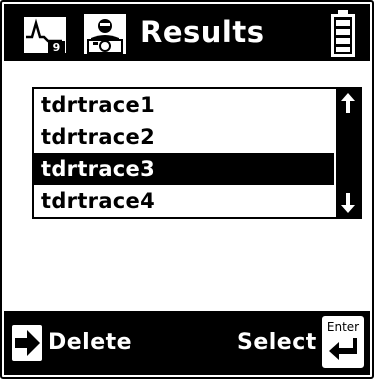 Image resolution: width=374 pixels, height=379 pixels. Describe the element at coordinates (184, 201) in the screenshot. I see `list-item-tdrtrace4: tdrtrace4` at that location.